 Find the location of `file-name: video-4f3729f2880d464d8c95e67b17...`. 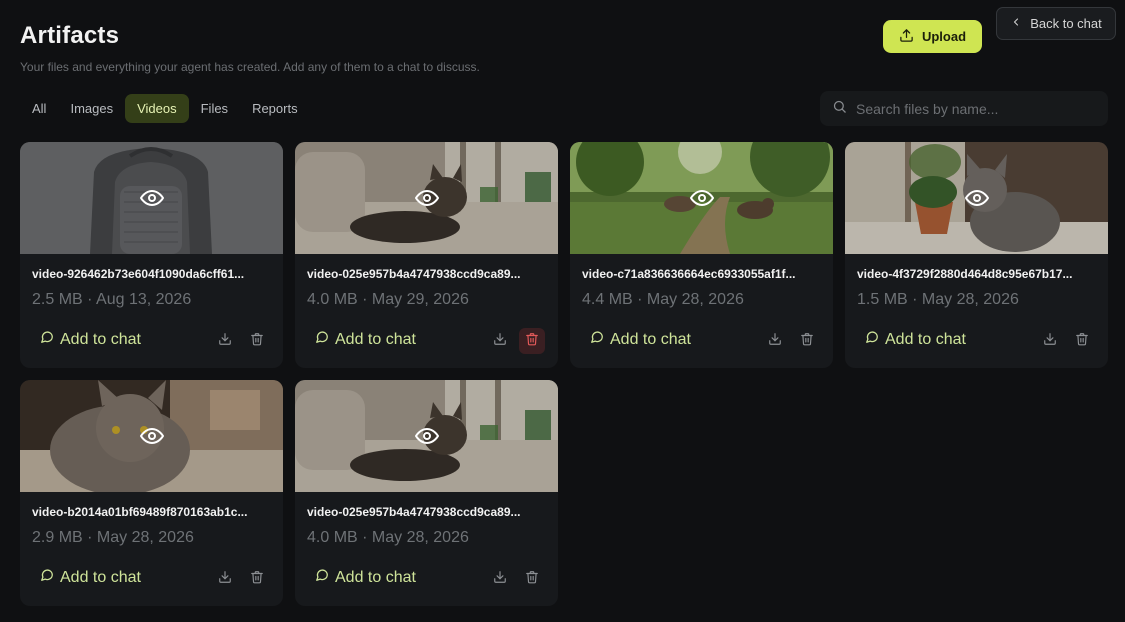

file-name: video-4f3729f2880d464d8c95e67b17... is located at coordinates (965, 274).